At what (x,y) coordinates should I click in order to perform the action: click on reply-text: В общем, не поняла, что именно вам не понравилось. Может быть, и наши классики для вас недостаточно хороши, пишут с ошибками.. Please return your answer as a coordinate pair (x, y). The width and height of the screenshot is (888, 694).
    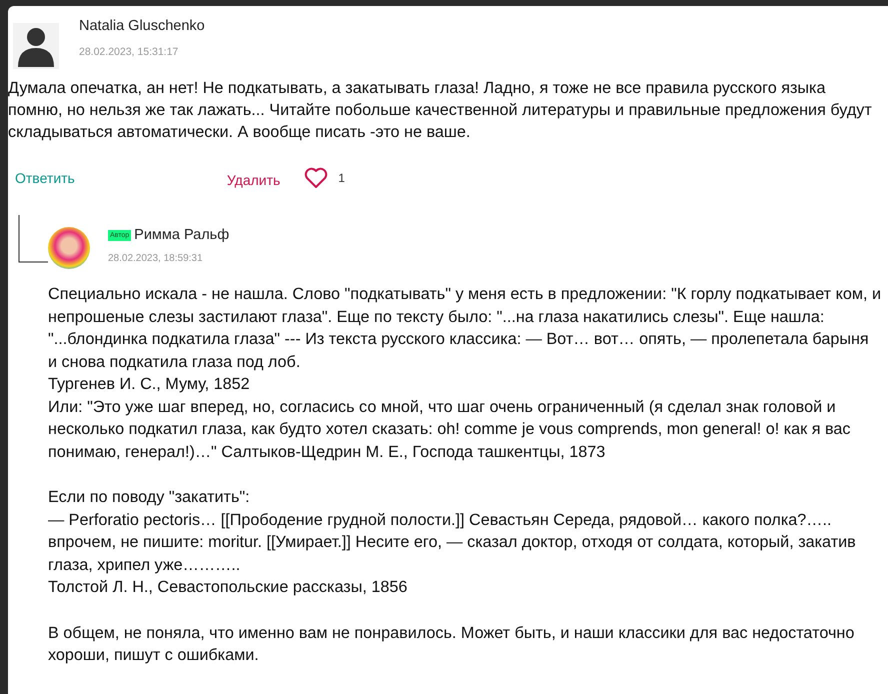
    Looking at the image, I should click on (452, 644).